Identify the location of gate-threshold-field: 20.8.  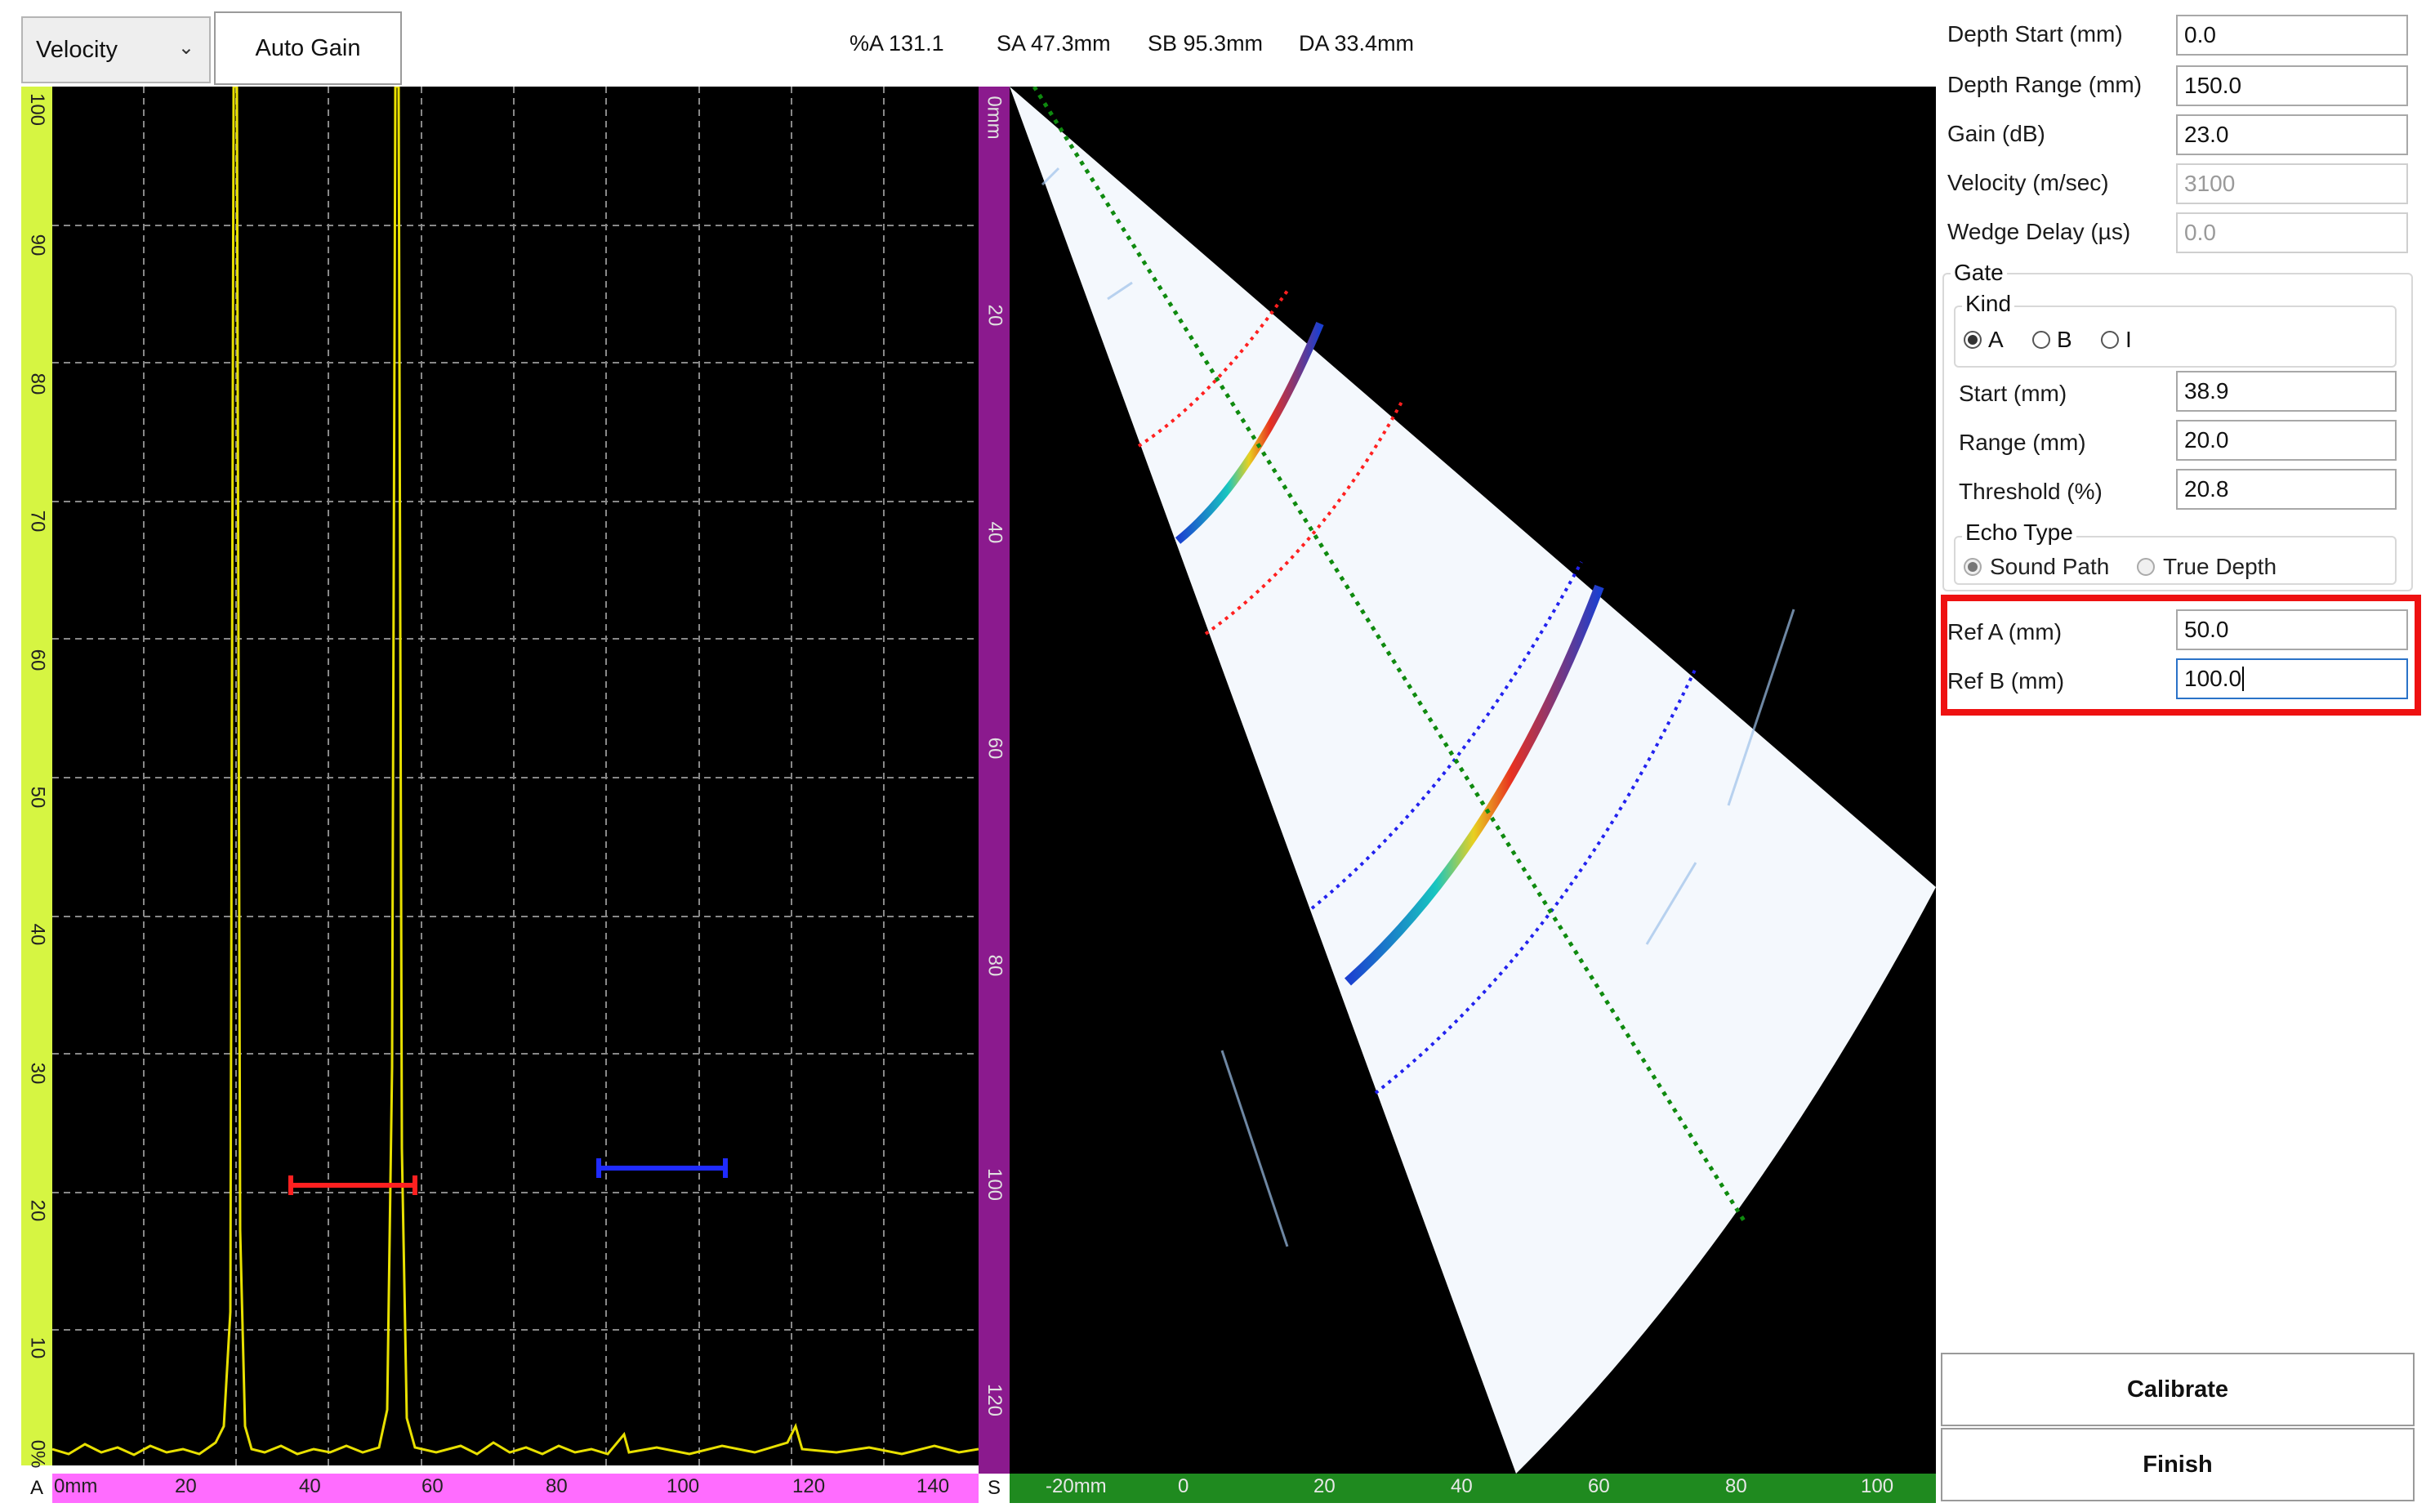
(2286, 490).